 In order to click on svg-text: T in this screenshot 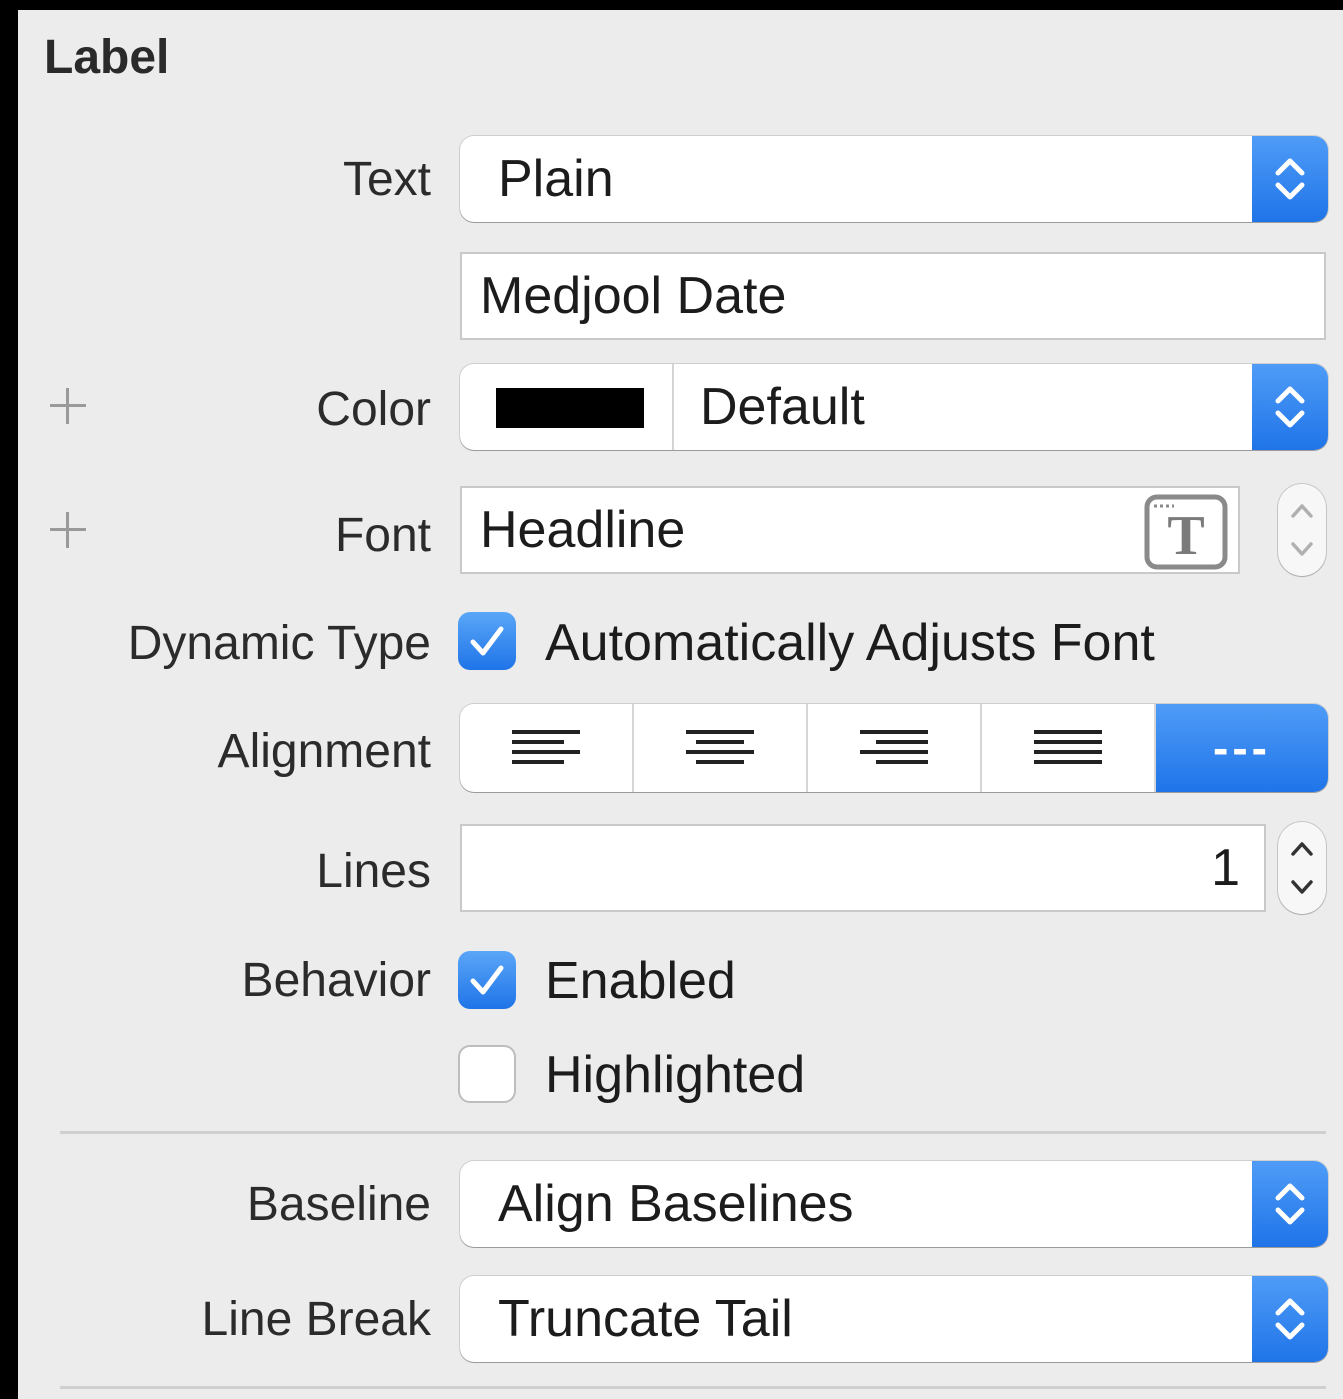, I will do `click(1185, 536)`.